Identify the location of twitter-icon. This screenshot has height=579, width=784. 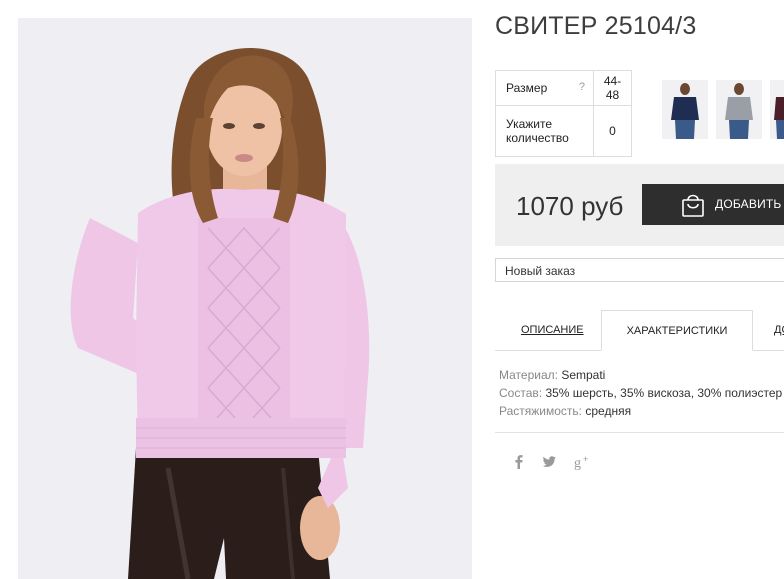
(549, 462).